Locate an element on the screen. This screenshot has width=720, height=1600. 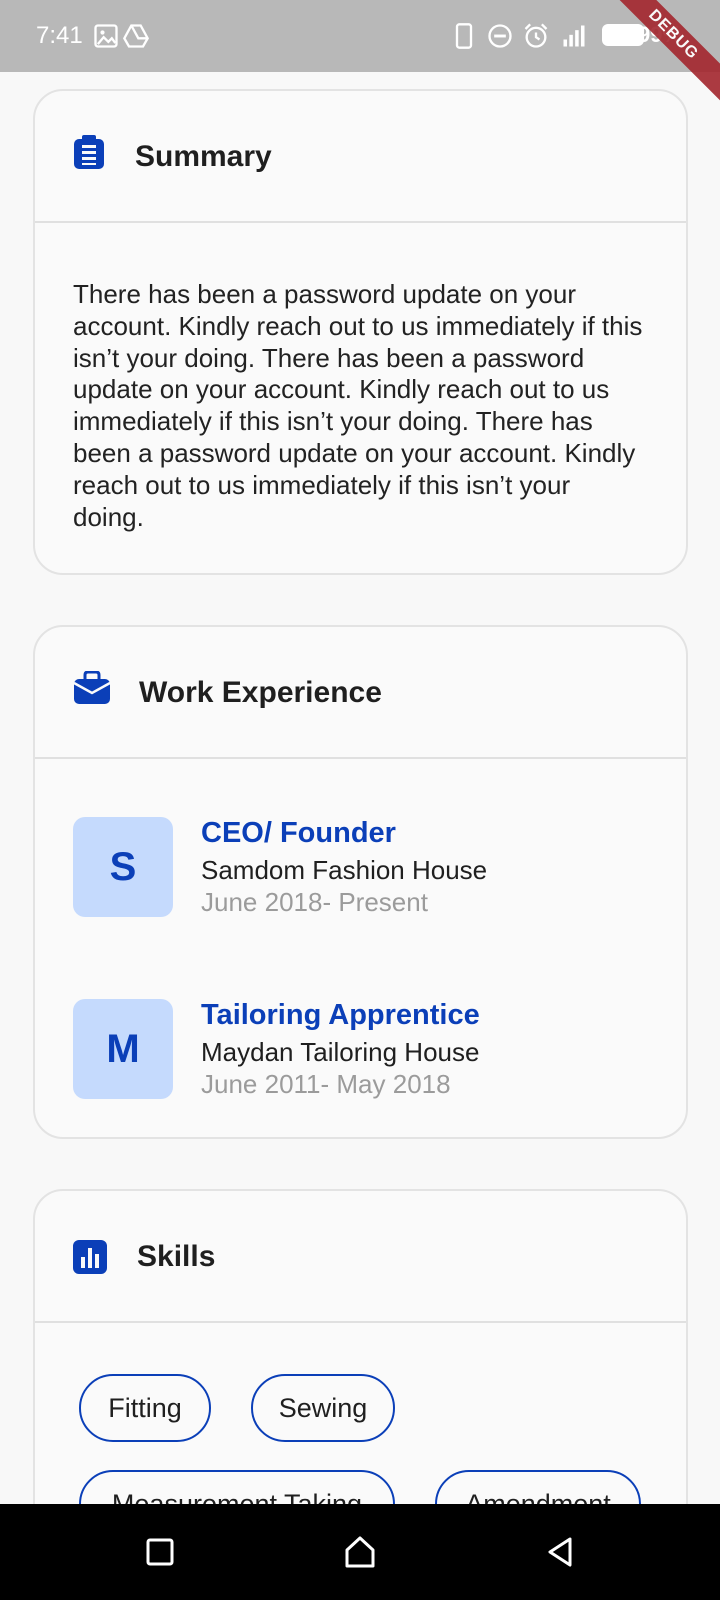
home-button is located at coordinates (360, 1552).